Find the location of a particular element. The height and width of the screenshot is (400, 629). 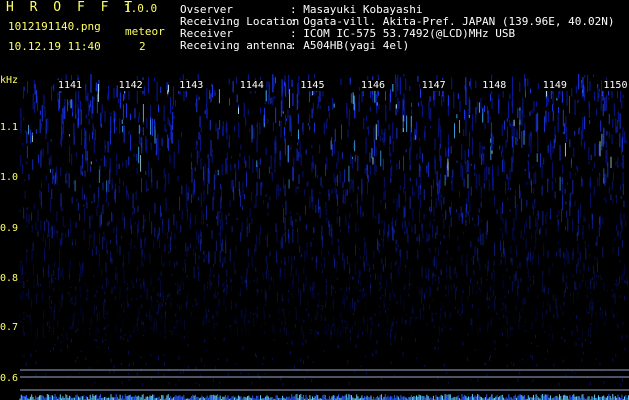

y-tick-label: 0.7 is located at coordinates (9, 327).